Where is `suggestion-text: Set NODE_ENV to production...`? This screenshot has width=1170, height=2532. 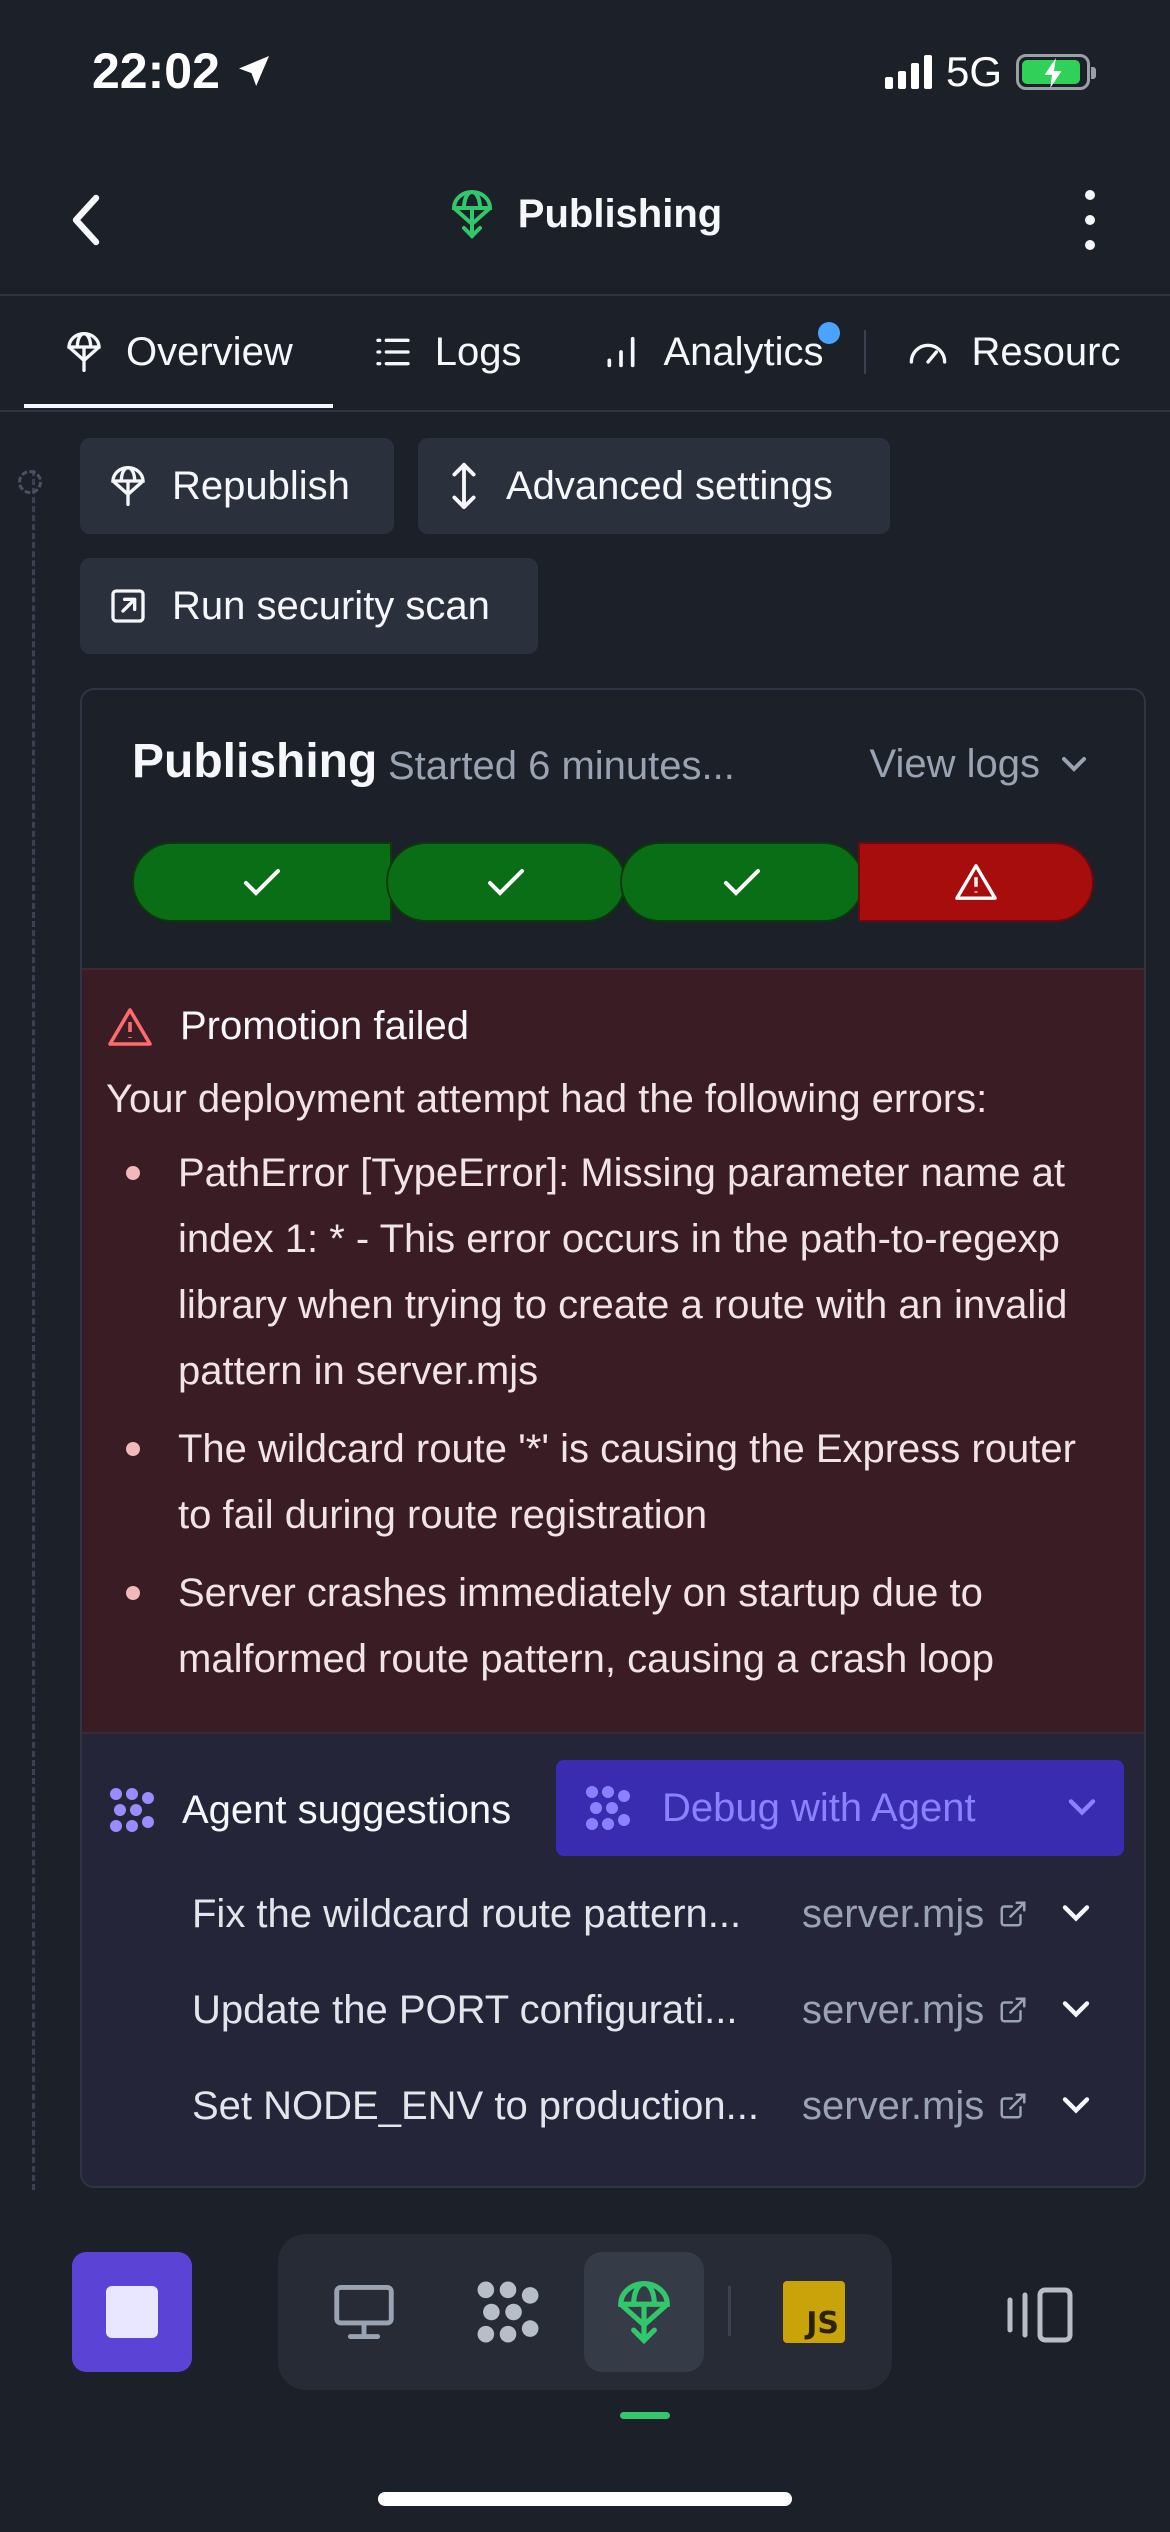
suggestion-text: Set NODE_ENV to production... is located at coordinates (475, 2105).